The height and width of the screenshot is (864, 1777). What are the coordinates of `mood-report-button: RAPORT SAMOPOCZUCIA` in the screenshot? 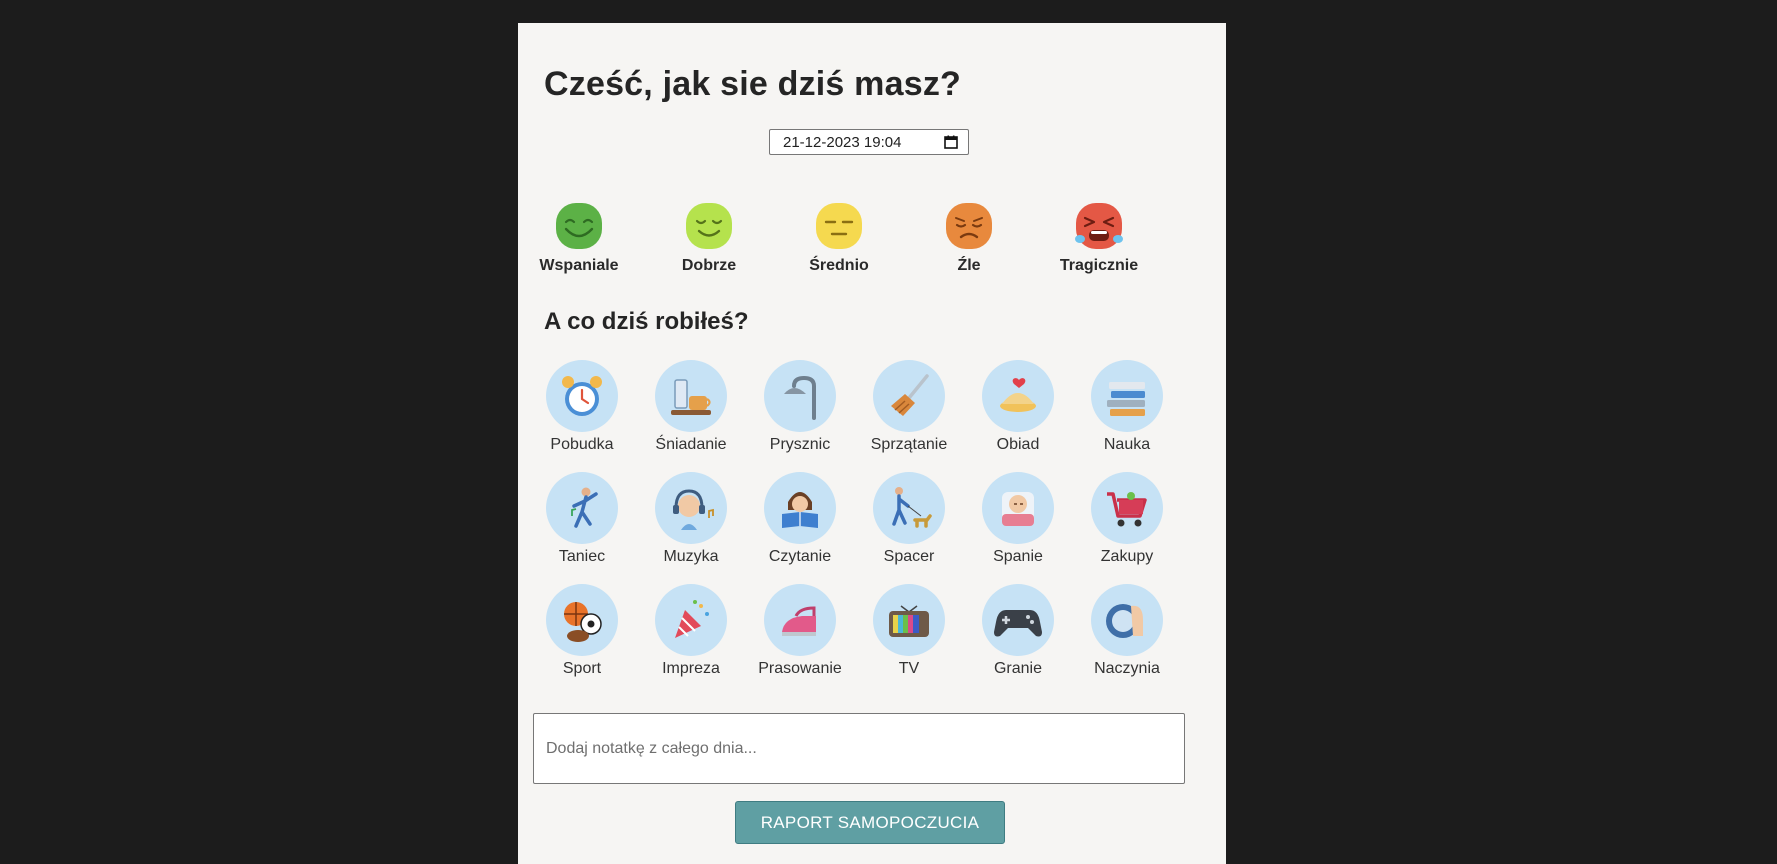 It's located at (870, 822).